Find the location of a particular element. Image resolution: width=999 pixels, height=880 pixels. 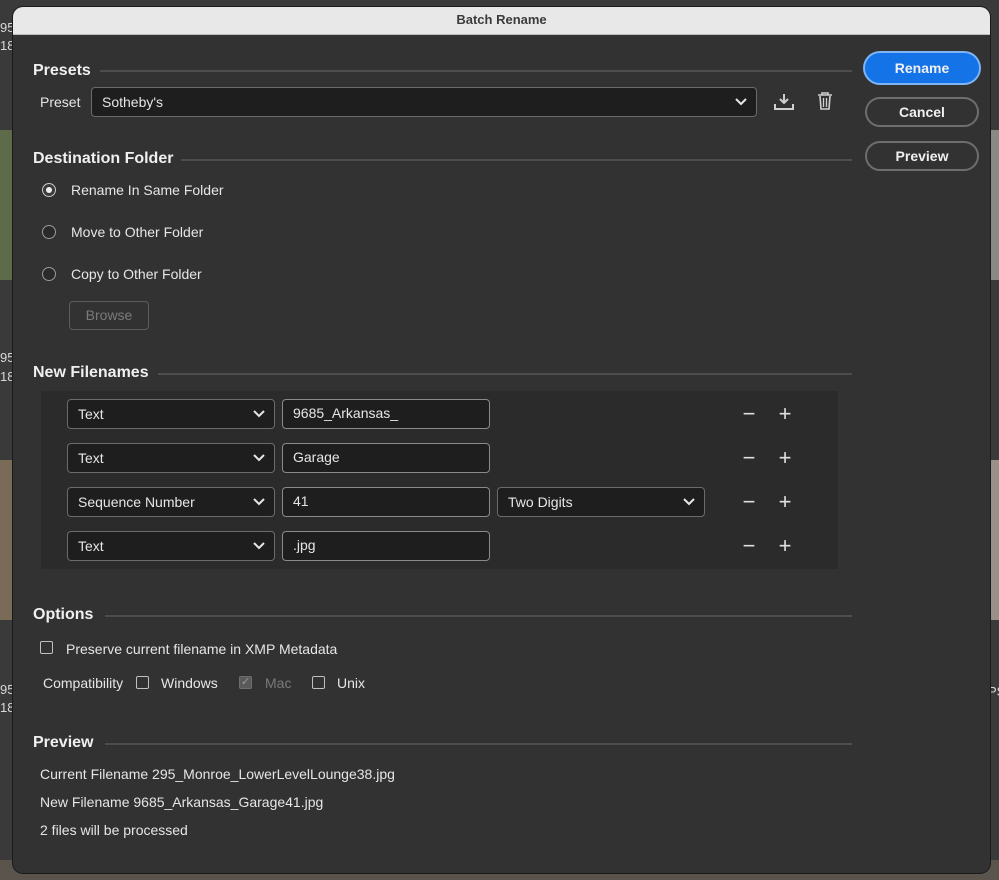

sequence-format-dropdown: Two Digits is located at coordinates (601, 502).